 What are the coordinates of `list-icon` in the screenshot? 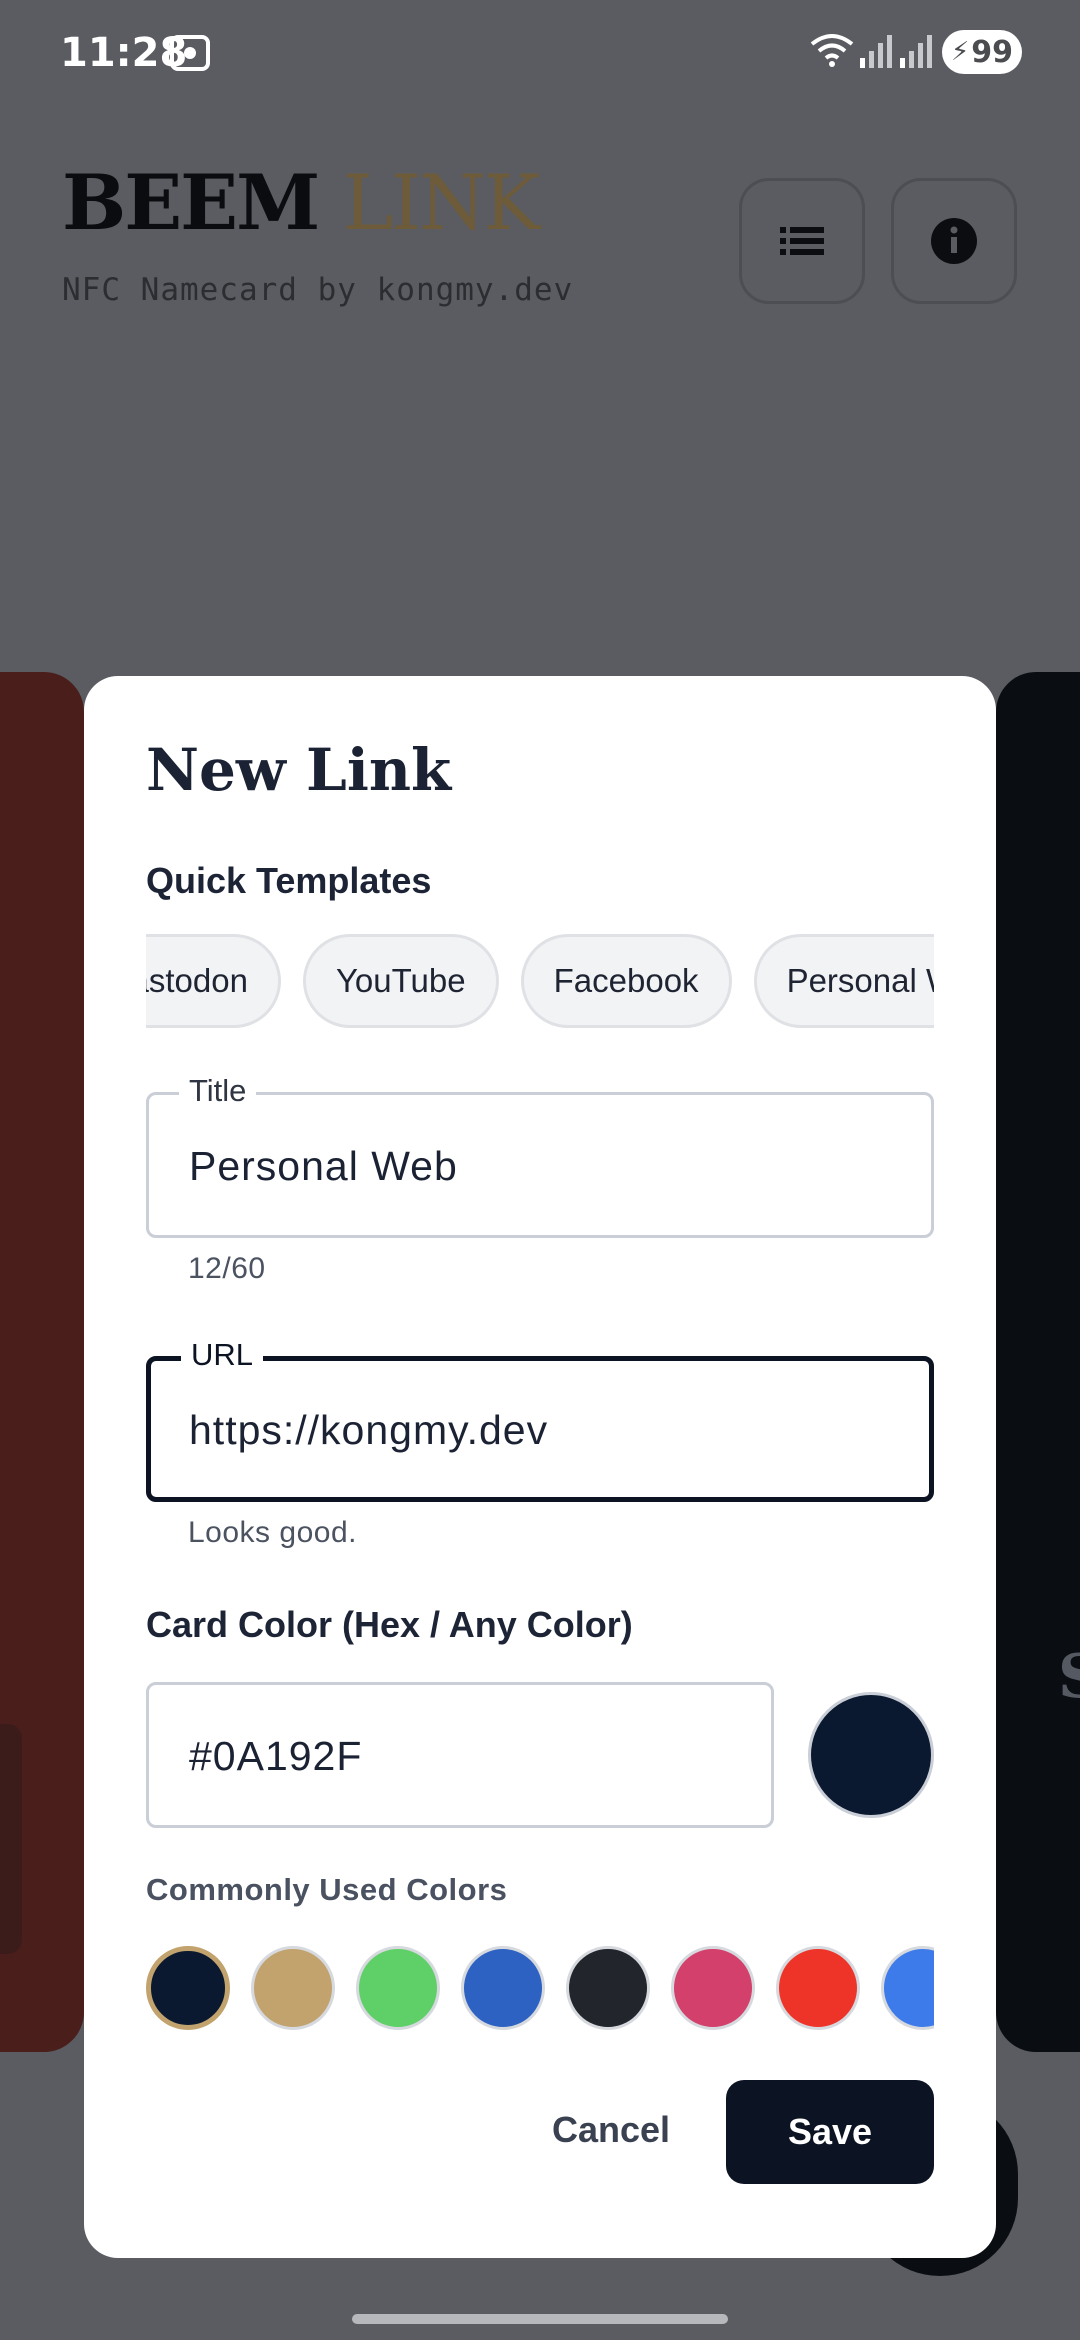 It's located at (802, 241).